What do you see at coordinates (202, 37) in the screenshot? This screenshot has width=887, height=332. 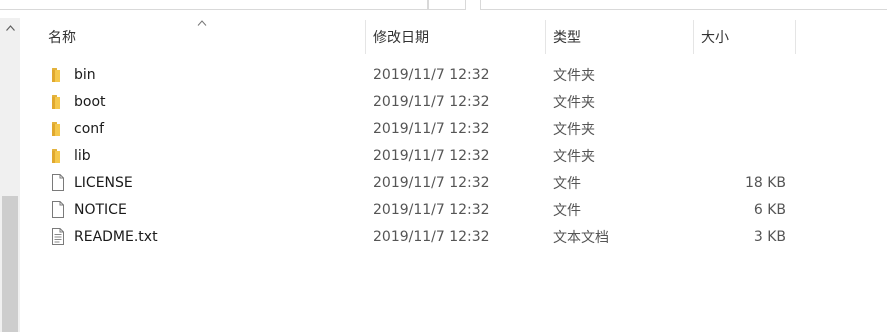 I see `column-header-name: 名称` at bounding box center [202, 37].